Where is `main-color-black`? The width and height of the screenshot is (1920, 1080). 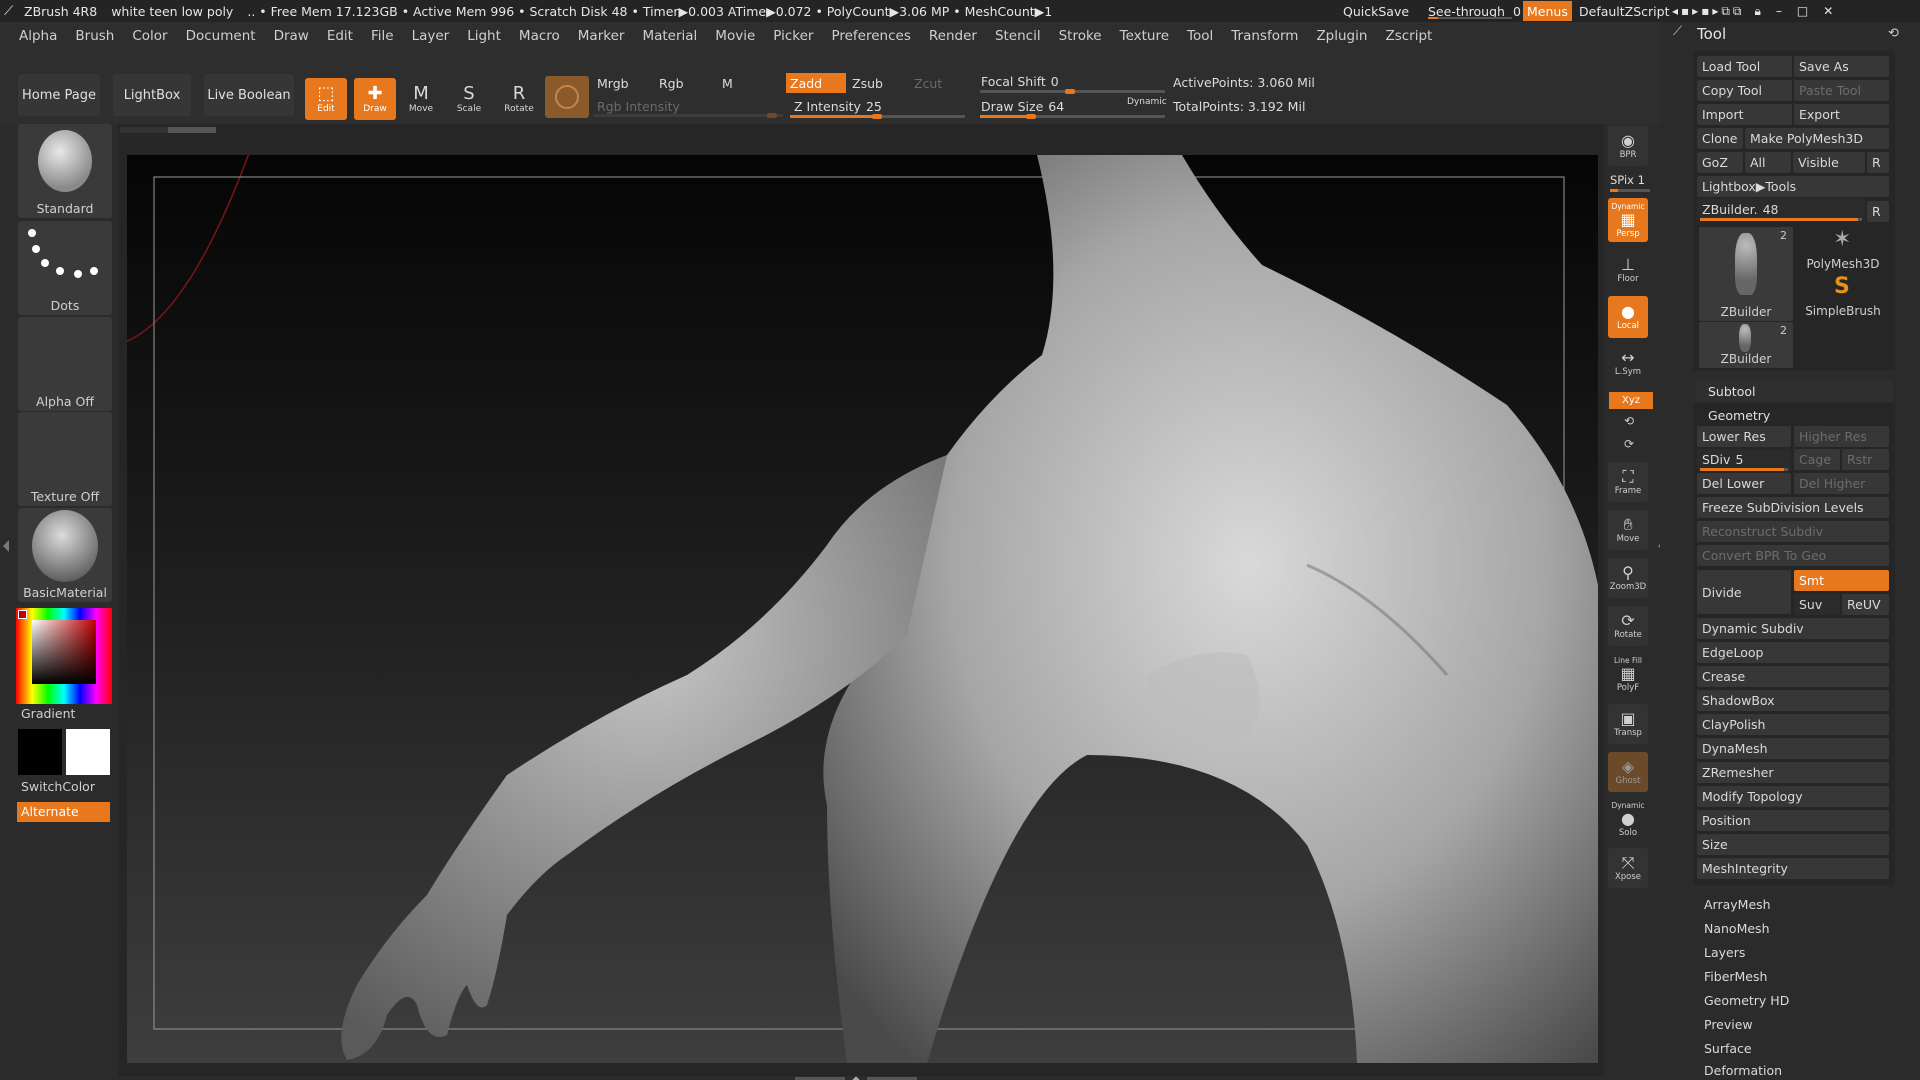 main-color-black is located at coordinates (40, 752).